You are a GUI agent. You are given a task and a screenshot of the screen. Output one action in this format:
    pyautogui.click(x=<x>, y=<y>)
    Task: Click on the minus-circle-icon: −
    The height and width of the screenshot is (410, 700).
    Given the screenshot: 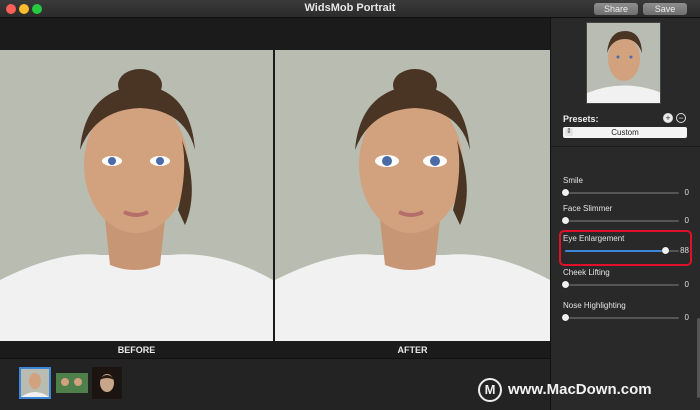 What is the action you would take?
    pyautogui.click(x=681, y=118)
    